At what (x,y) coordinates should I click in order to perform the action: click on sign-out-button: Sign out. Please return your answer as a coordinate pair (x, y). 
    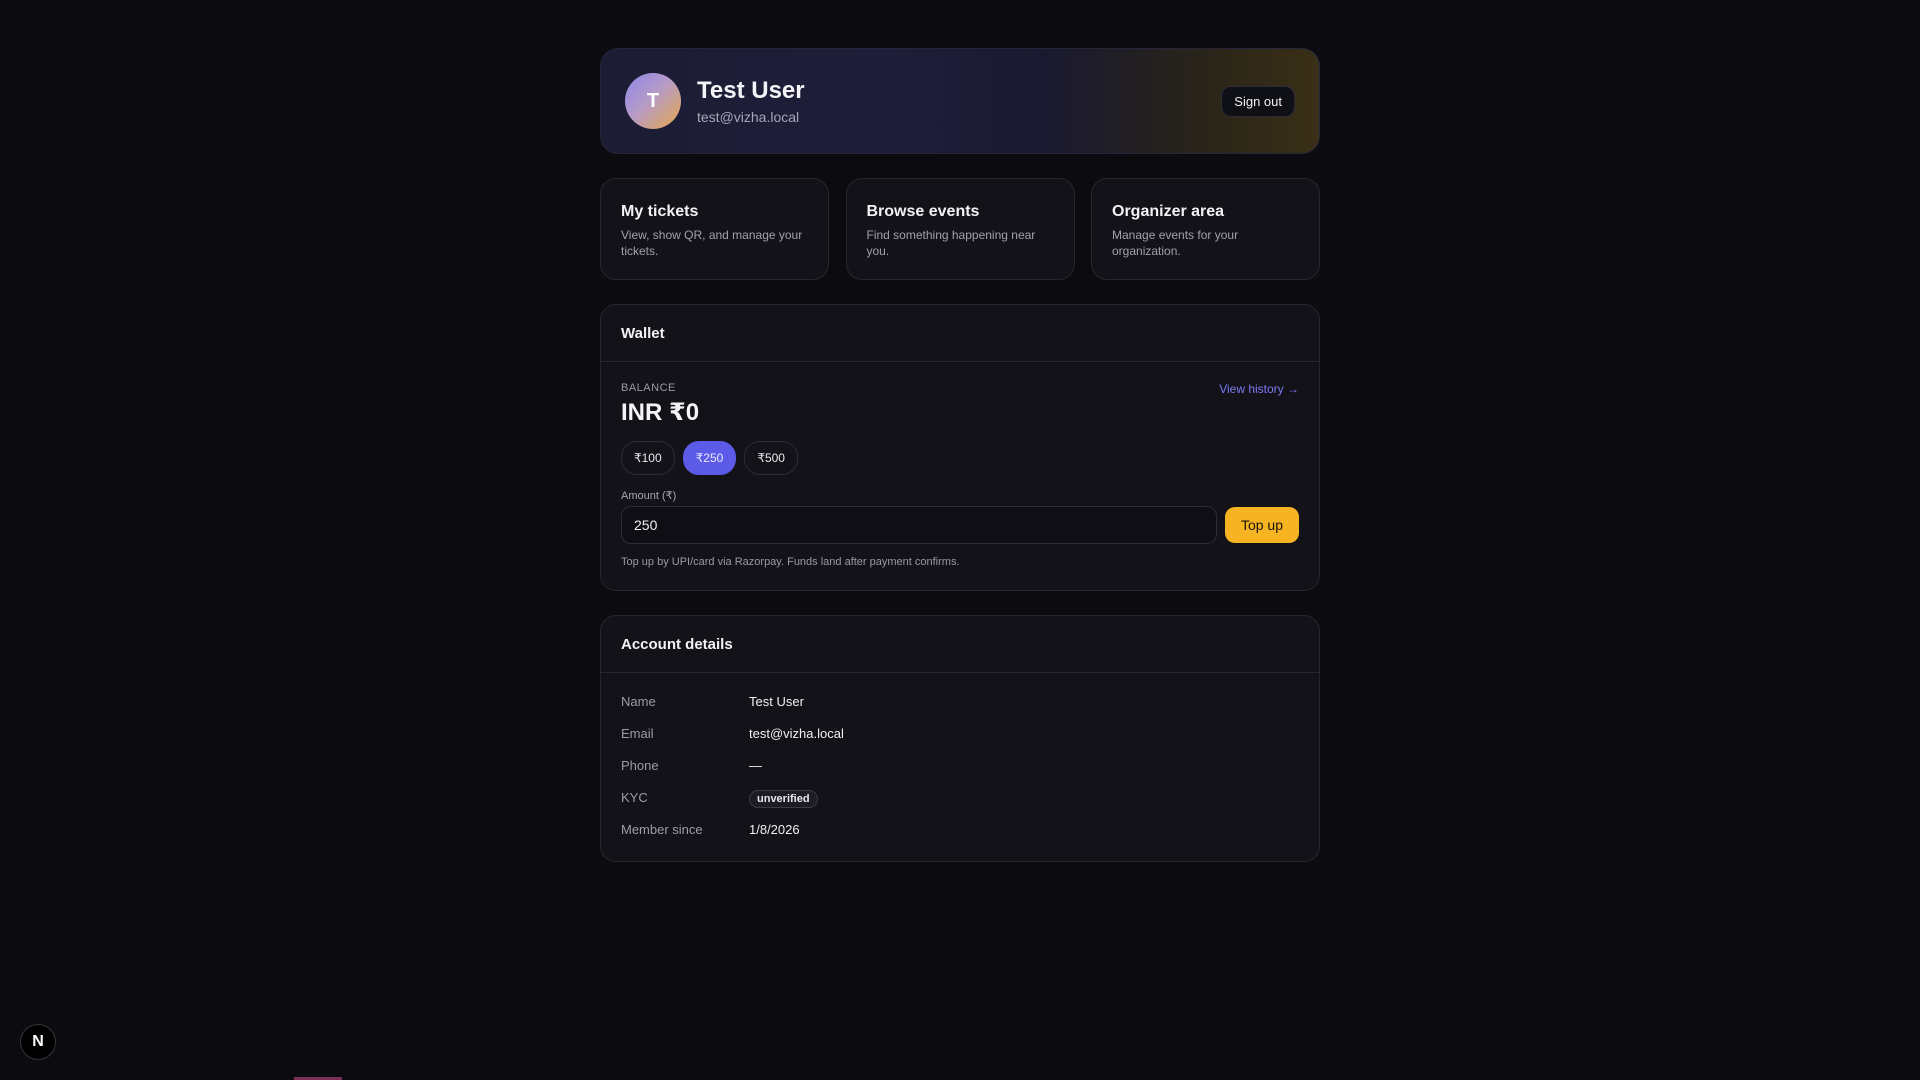
    Looking at the image, I should click on (1258, 101).